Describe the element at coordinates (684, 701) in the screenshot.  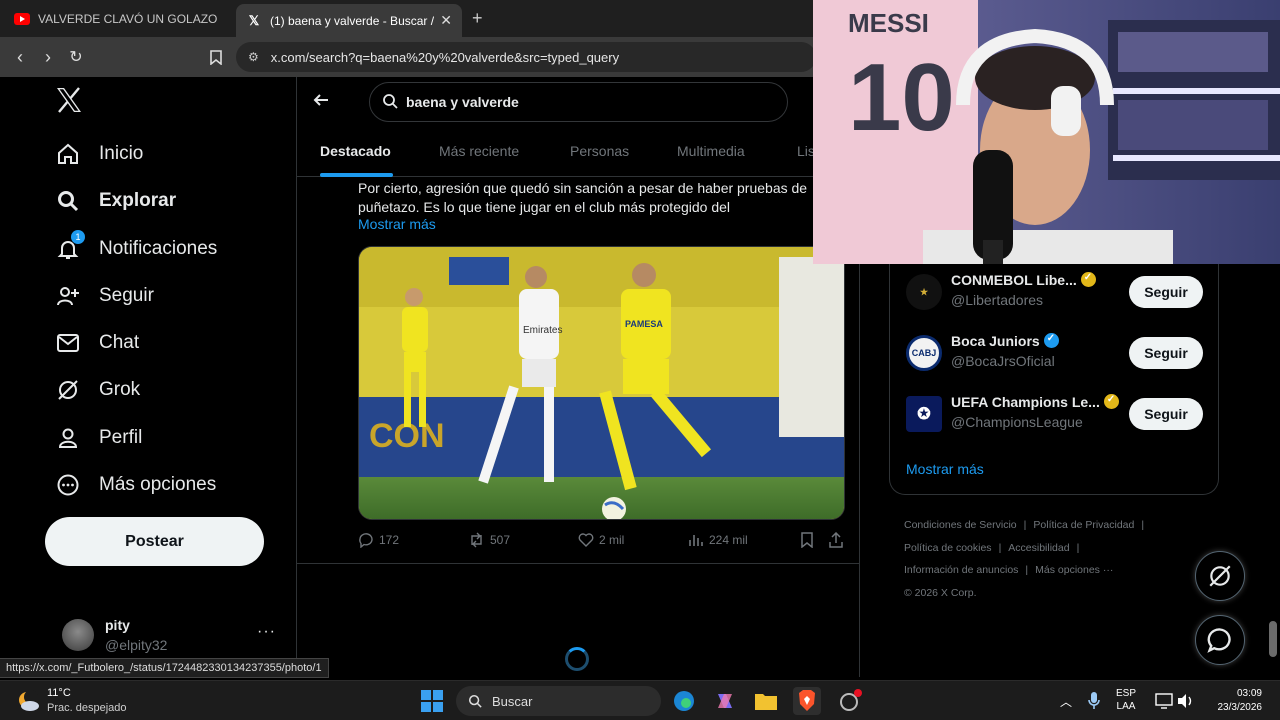
I see `edge-icon` at that location.